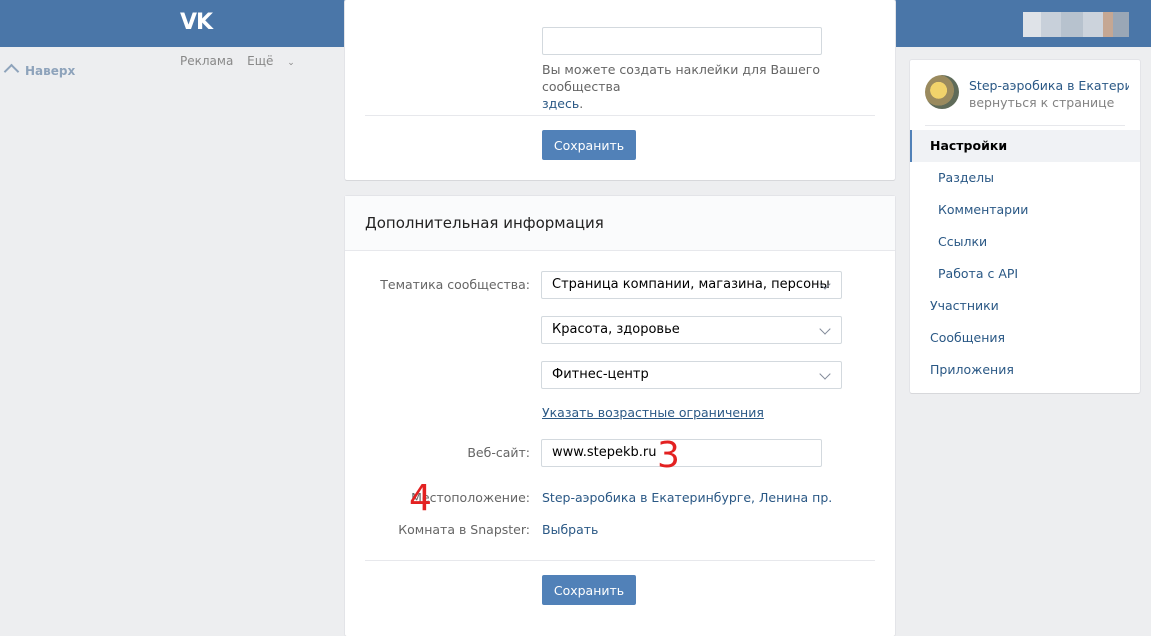 The height and width of the screenshot is (636, 1151). What do you see at coordinates (455, 284) in the screenshot?
I see `topic-label: Тематика сообщества:` at bounding box center [455, 284].